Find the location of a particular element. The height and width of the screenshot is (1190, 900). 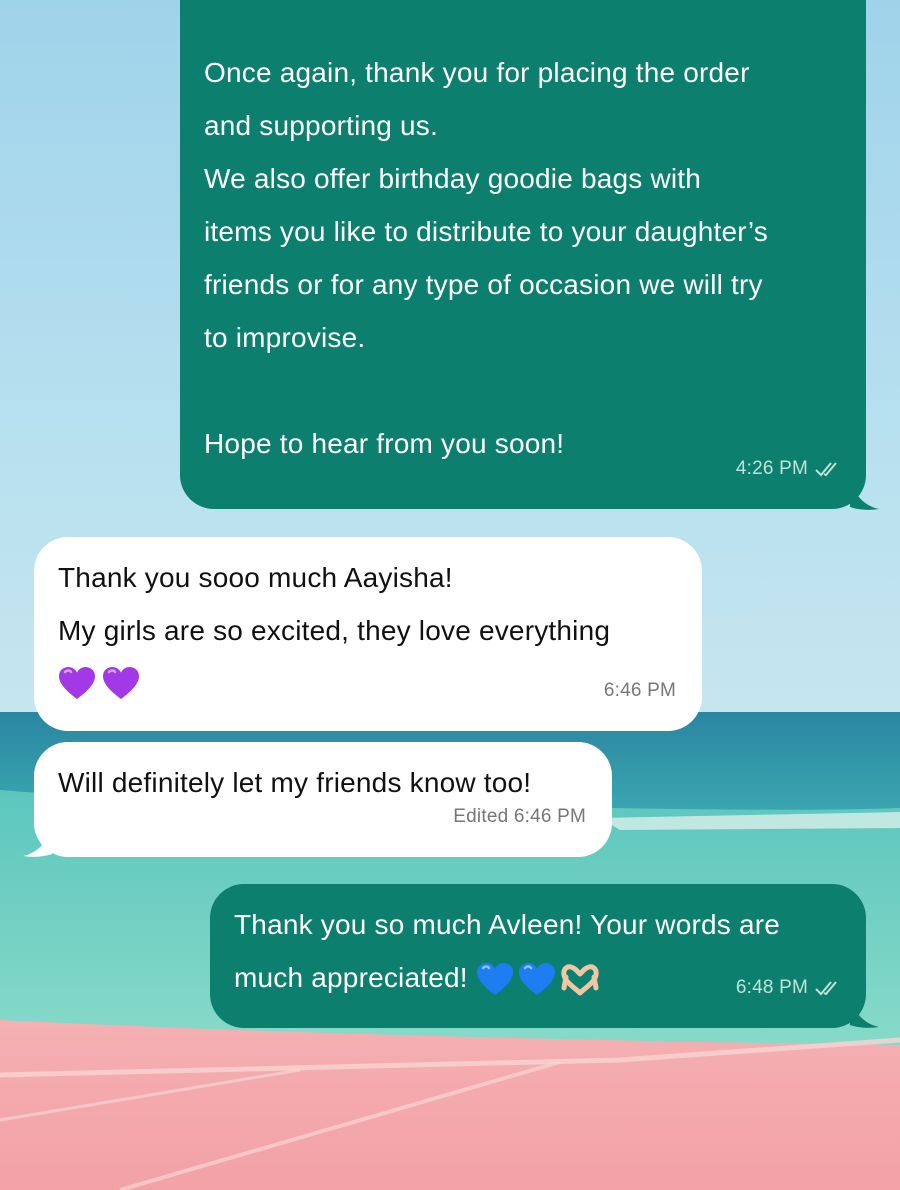

message-meta: 6:46 PM is located at coordinates (640, 690).